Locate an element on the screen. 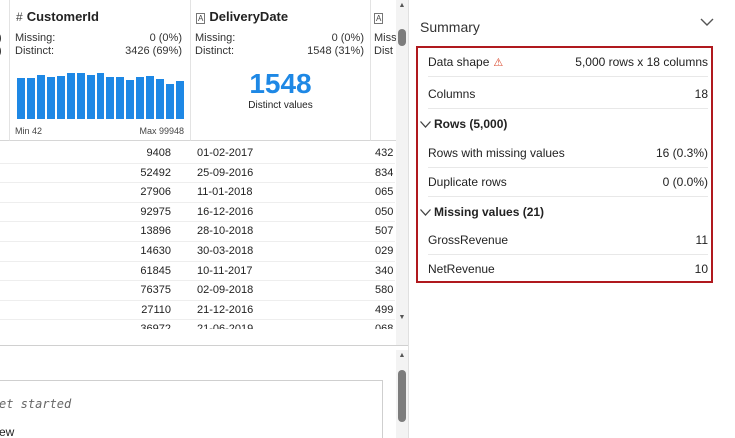 Image resolution: width=735 pixels, height=438 pixels. table-row: 61845 10-11-2017 340 is located at coordinates (197, 271).